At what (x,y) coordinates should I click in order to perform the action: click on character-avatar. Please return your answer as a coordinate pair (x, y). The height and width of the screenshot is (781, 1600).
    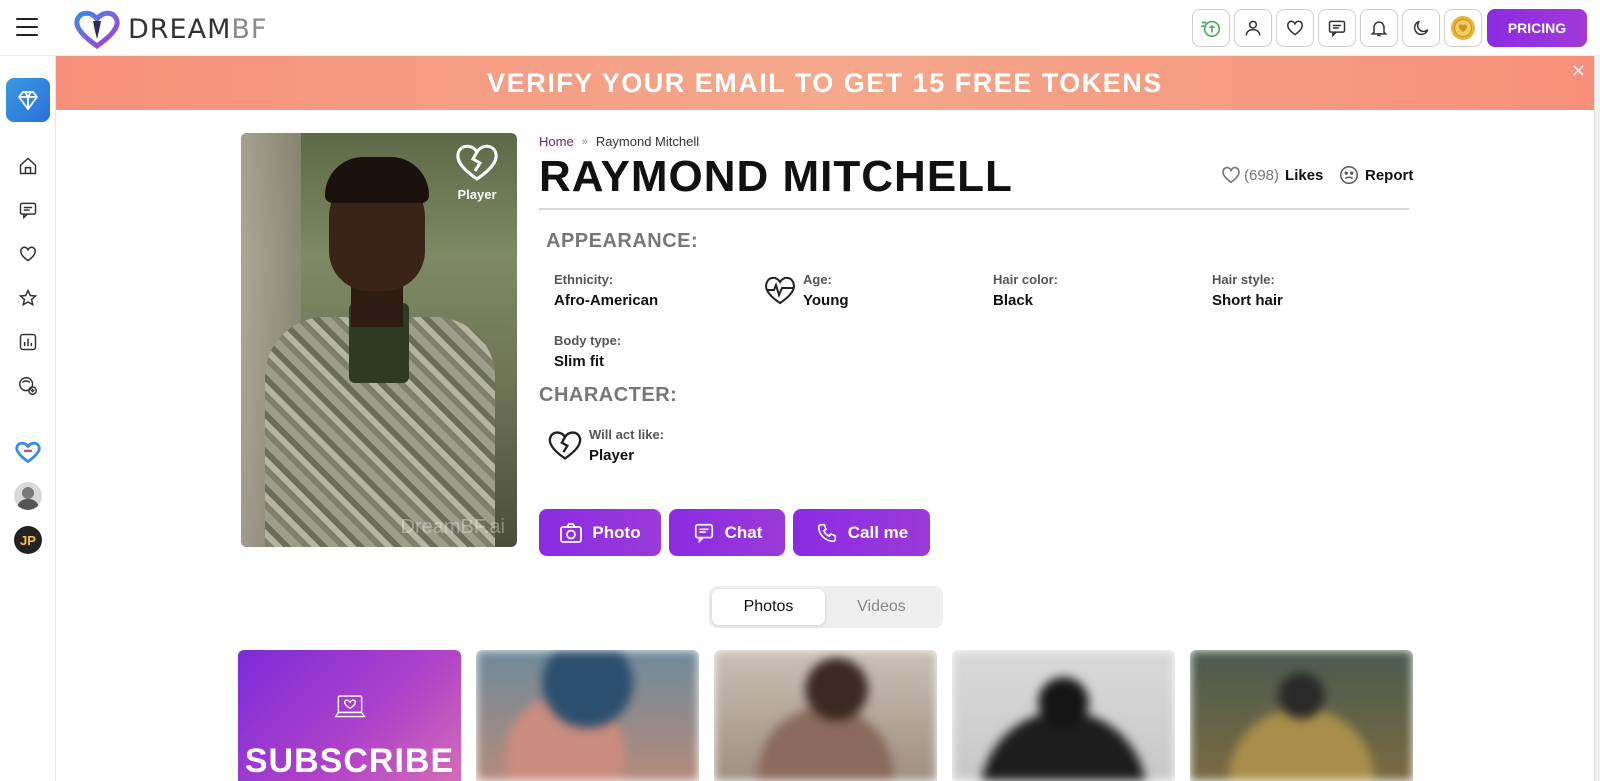
    Looking at the image, I should click on (28, 496).